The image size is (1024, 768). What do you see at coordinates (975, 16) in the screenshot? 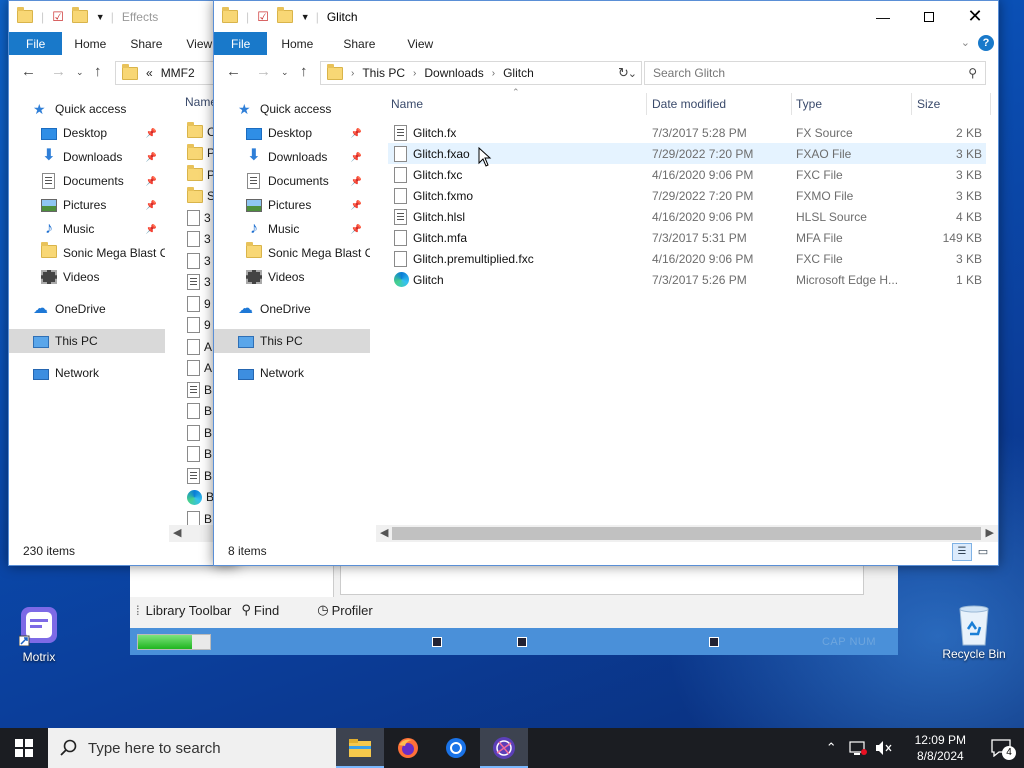
I see `close-button: ✕` at bounding box center [975, 16].